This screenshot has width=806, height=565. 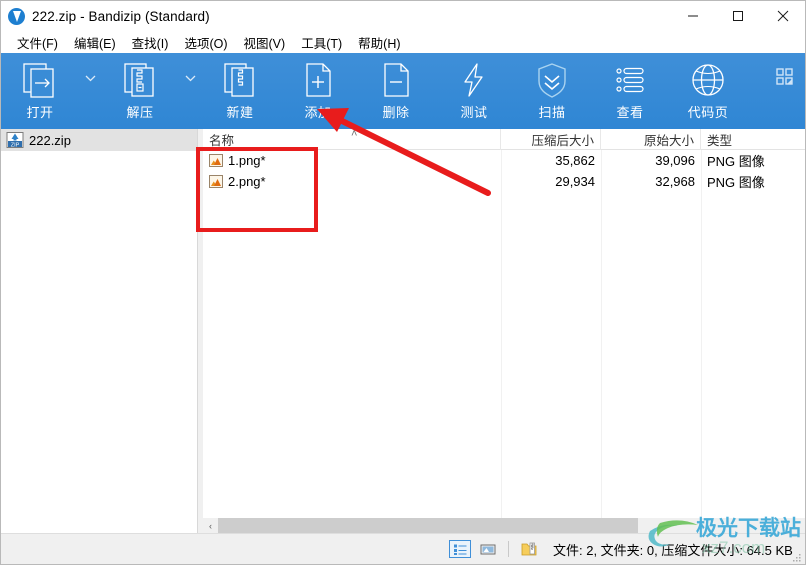 I want to click on scrollbar-track, so click(x=511, y=525).